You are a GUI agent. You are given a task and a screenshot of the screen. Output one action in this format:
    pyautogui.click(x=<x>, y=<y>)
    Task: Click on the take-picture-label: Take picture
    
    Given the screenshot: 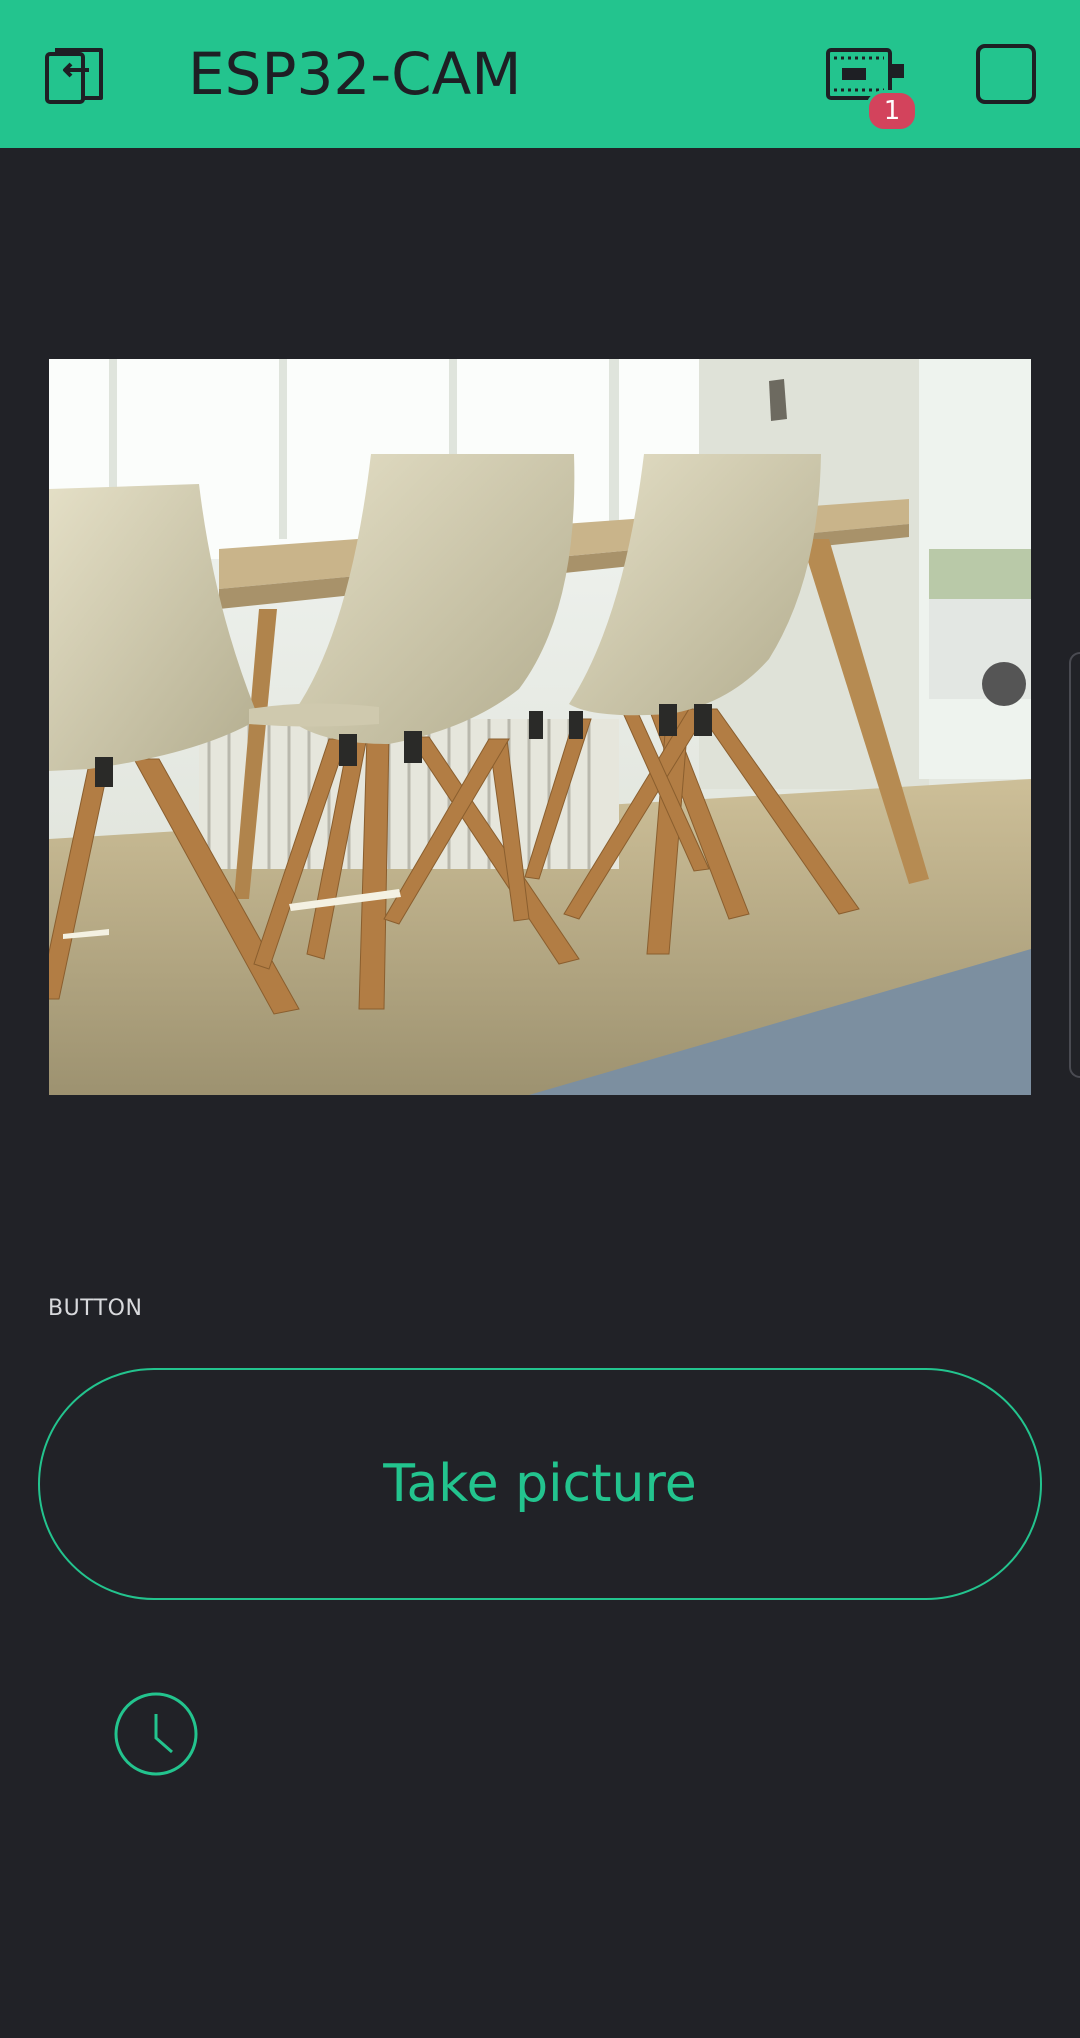 What is the action you would take?
    pyautogui.click(x=540, y=1484)
    